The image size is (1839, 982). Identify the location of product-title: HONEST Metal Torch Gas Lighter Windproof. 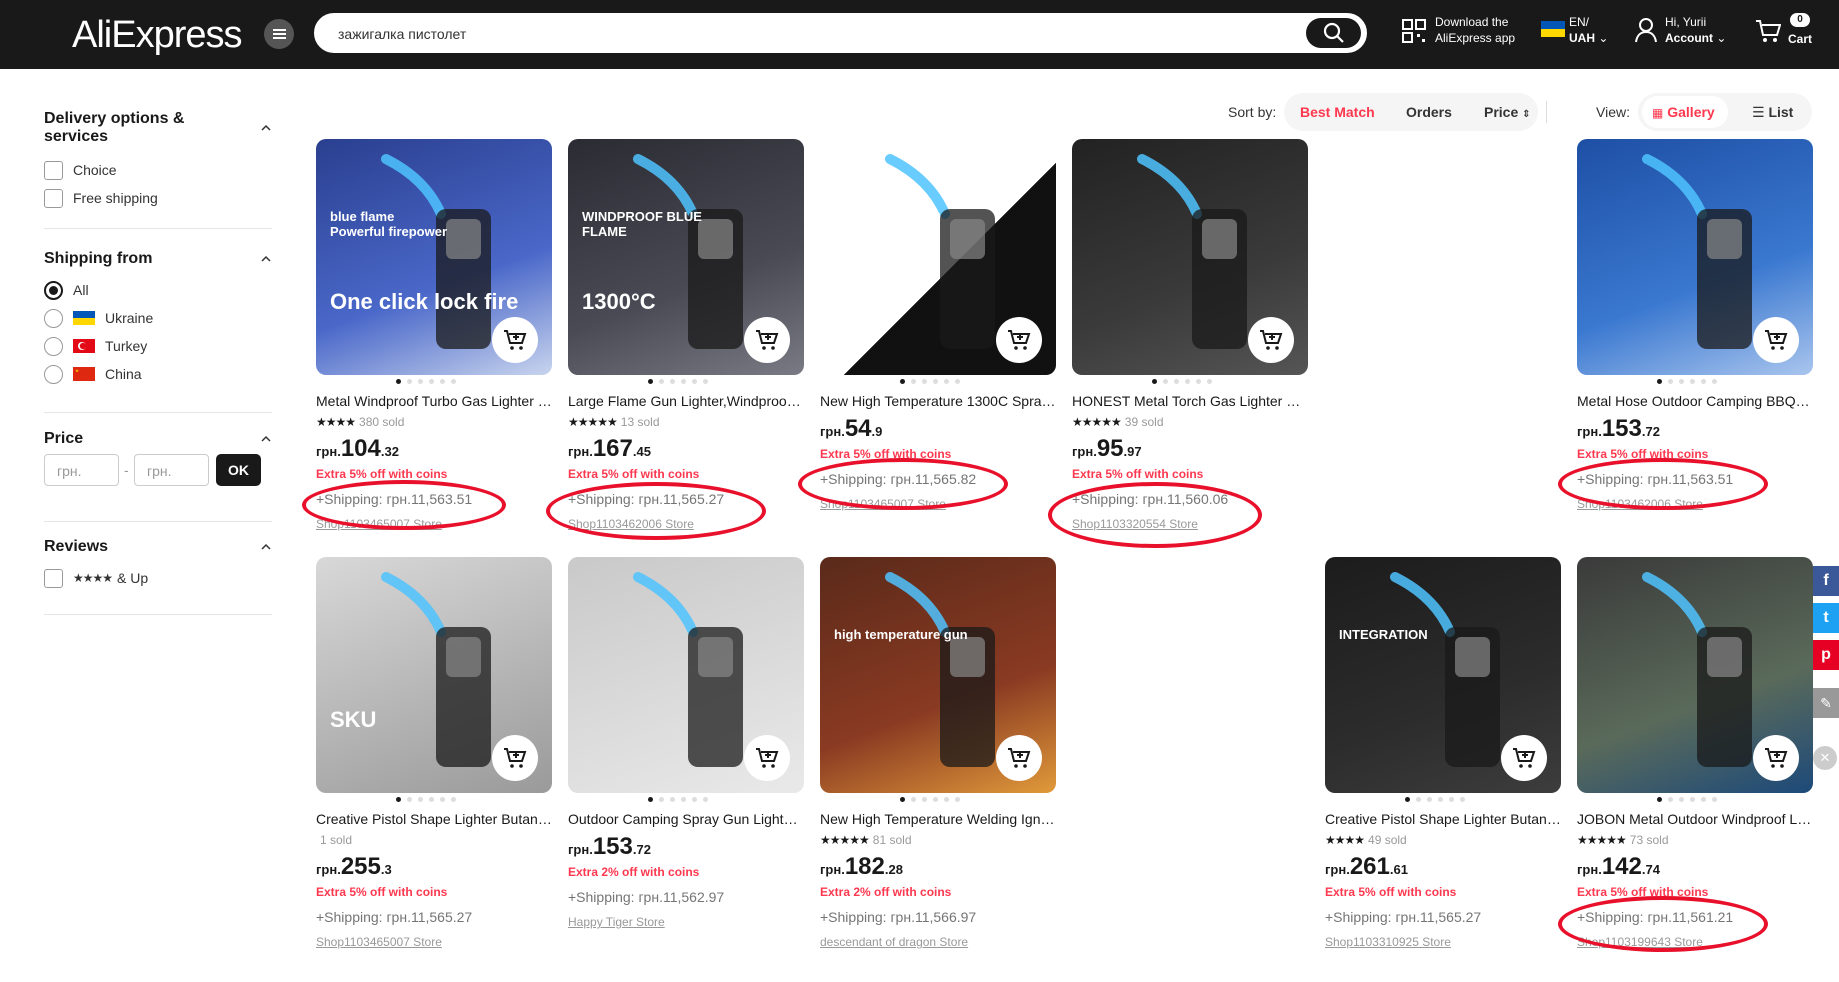
(1190, 401).